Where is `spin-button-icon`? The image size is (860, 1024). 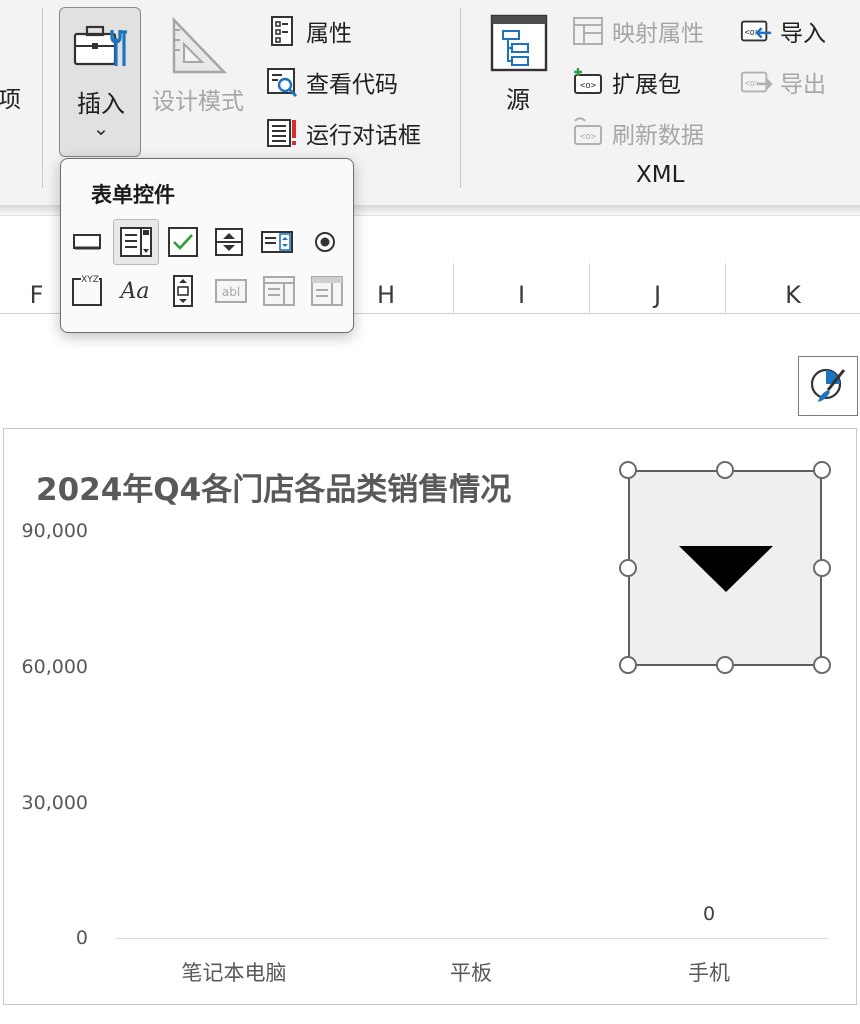 spin-button-icon is located at coordinates (229, 242).